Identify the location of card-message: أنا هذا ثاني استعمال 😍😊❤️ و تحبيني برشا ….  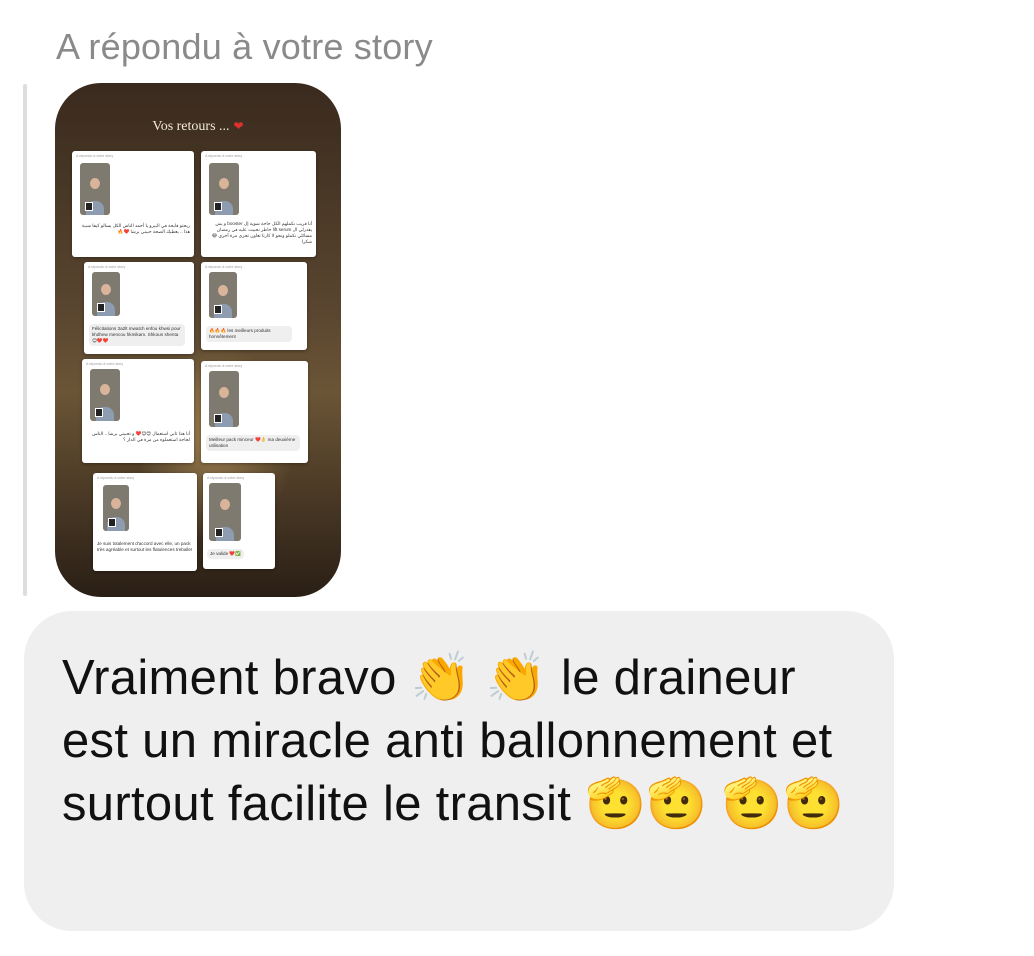
(141, 436).